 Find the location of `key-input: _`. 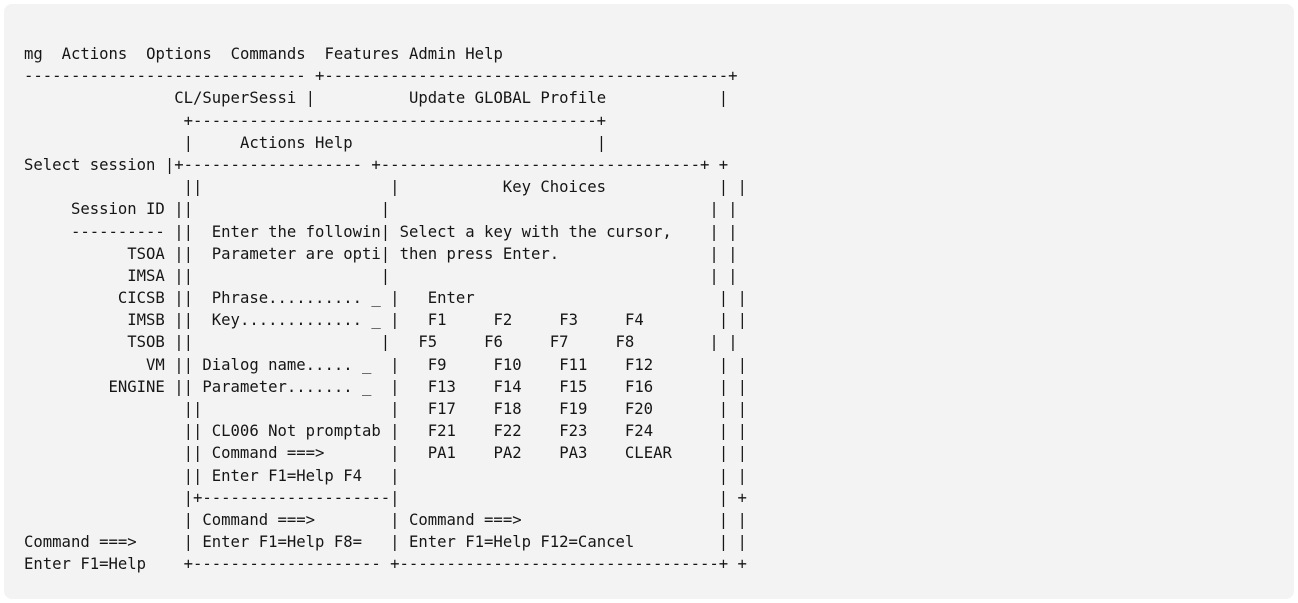

key-input: _ is located at coordinates (375, 320).